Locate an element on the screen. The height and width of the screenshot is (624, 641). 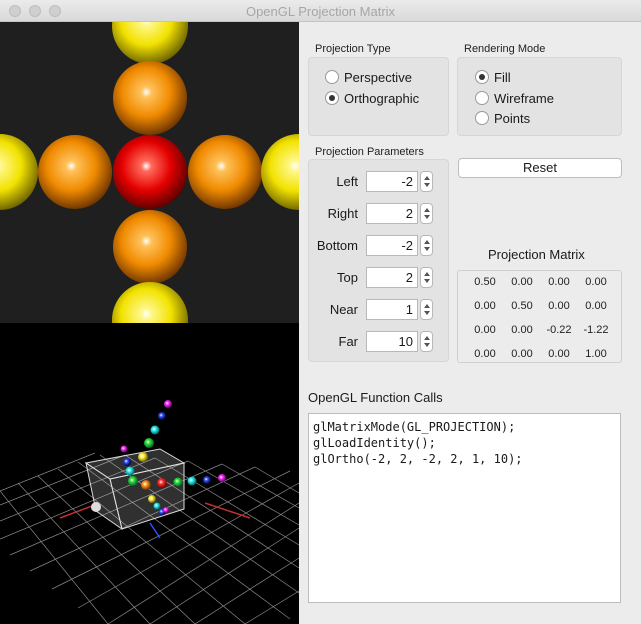
param-left-label: Left is located at coordinates (347, 181).